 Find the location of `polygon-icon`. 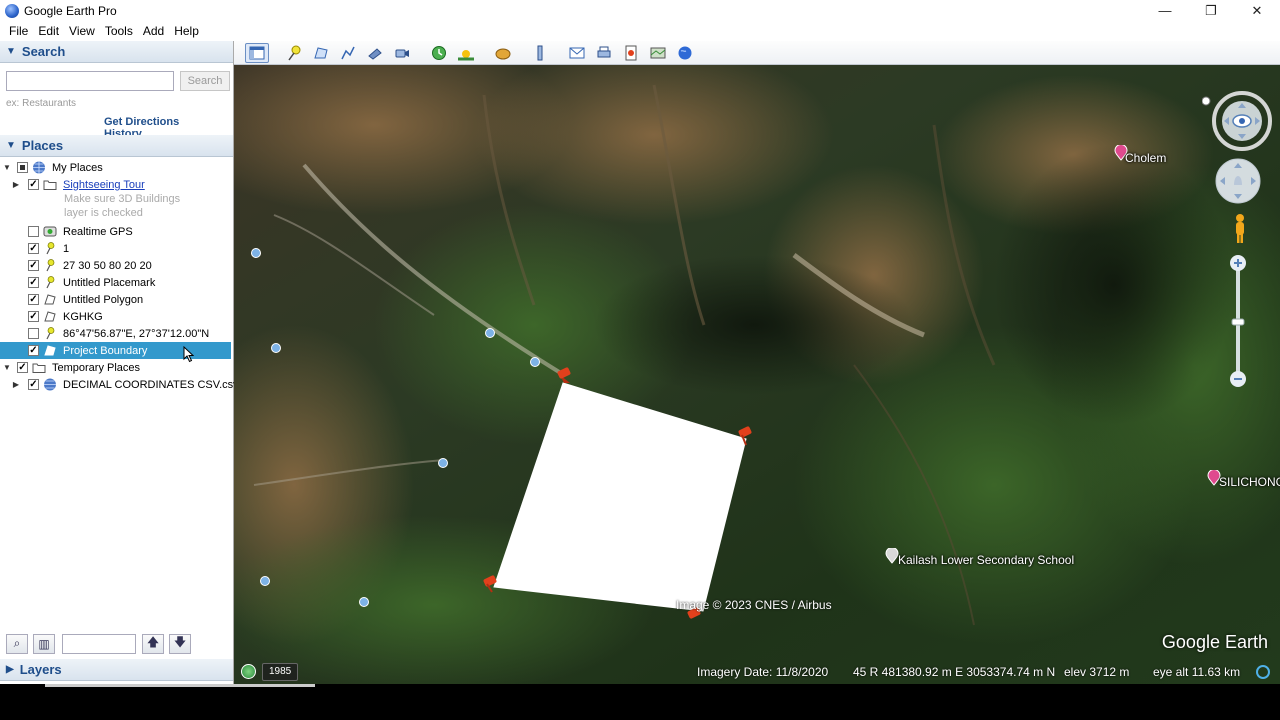

polygon-icon is located at coordinates (50, 299).